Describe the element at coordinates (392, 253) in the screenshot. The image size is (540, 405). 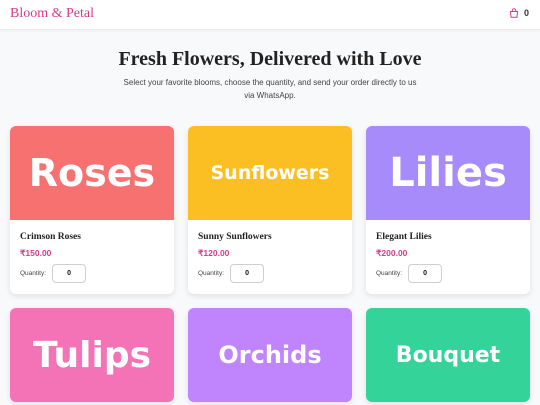
I see `product-price: ₹200.00` at that location.